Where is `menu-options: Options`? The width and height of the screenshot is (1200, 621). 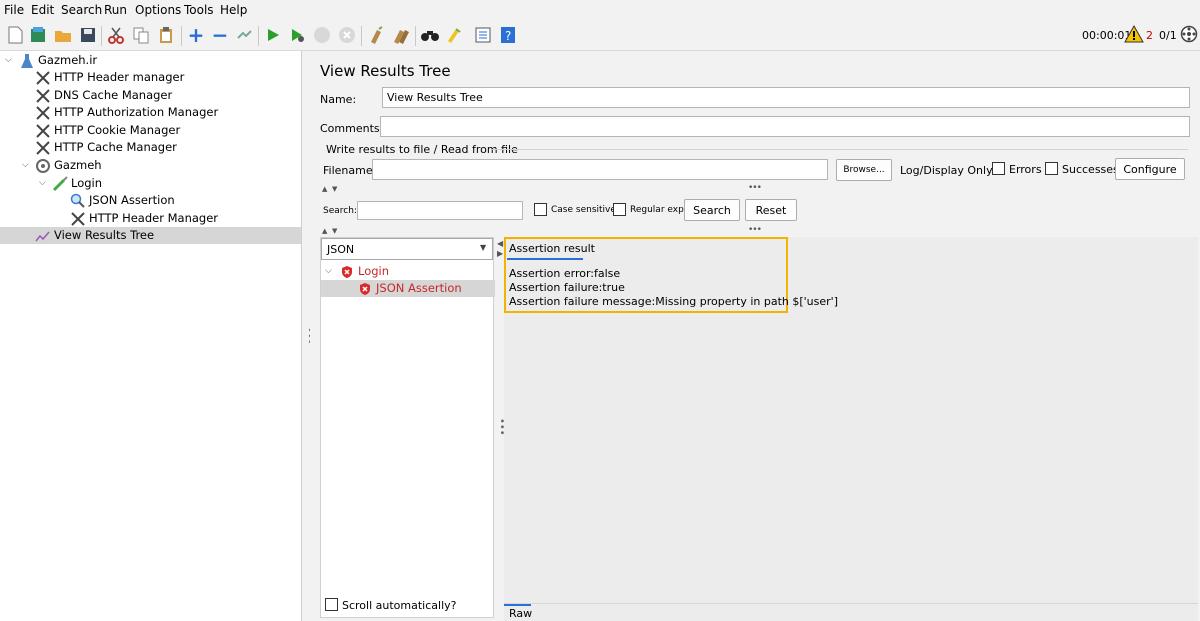
menu-options: Options is located at coordinates (158, 10).